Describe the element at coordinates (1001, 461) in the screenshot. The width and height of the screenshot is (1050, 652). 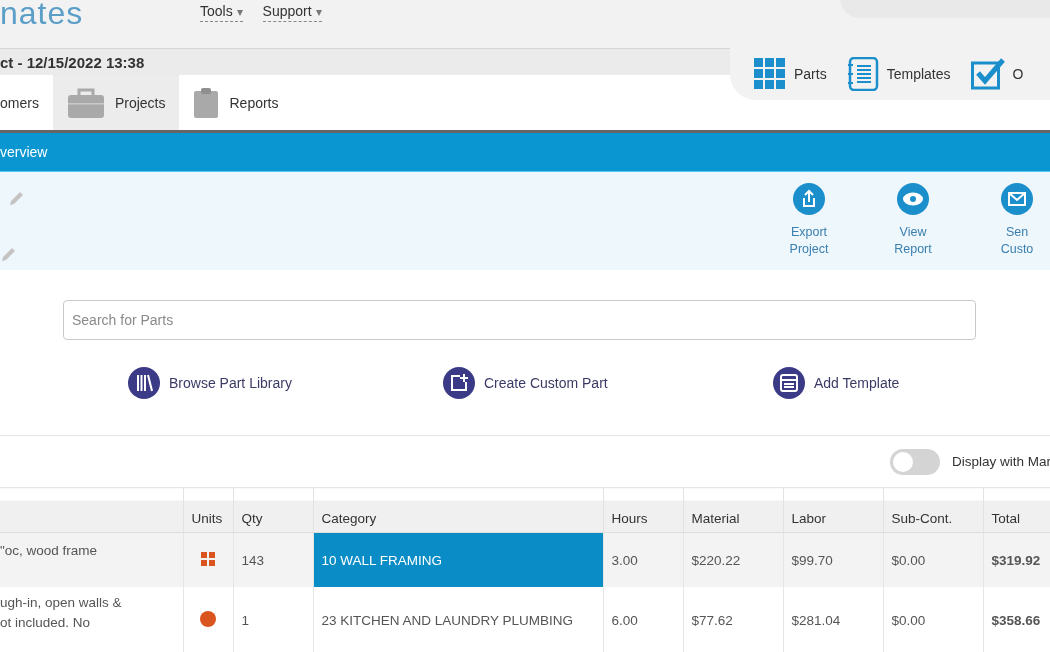
I see `toggle-label: Display with Mar` at that location.